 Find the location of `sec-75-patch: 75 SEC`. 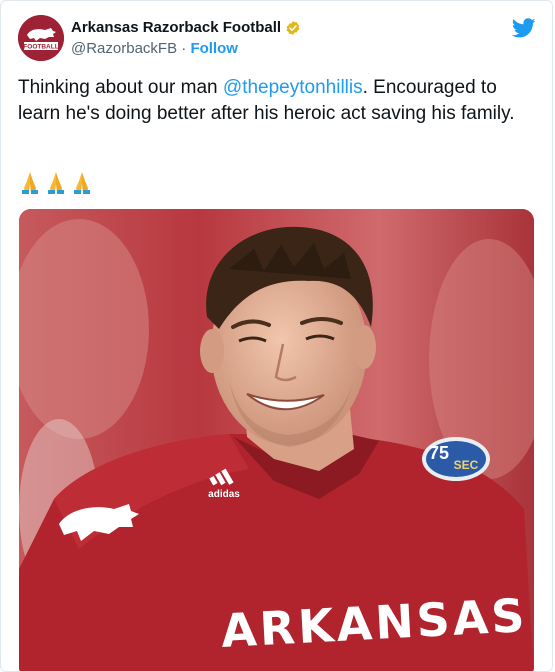

sec-75-patch: 75 SEC is located at coordinates (456, 459).